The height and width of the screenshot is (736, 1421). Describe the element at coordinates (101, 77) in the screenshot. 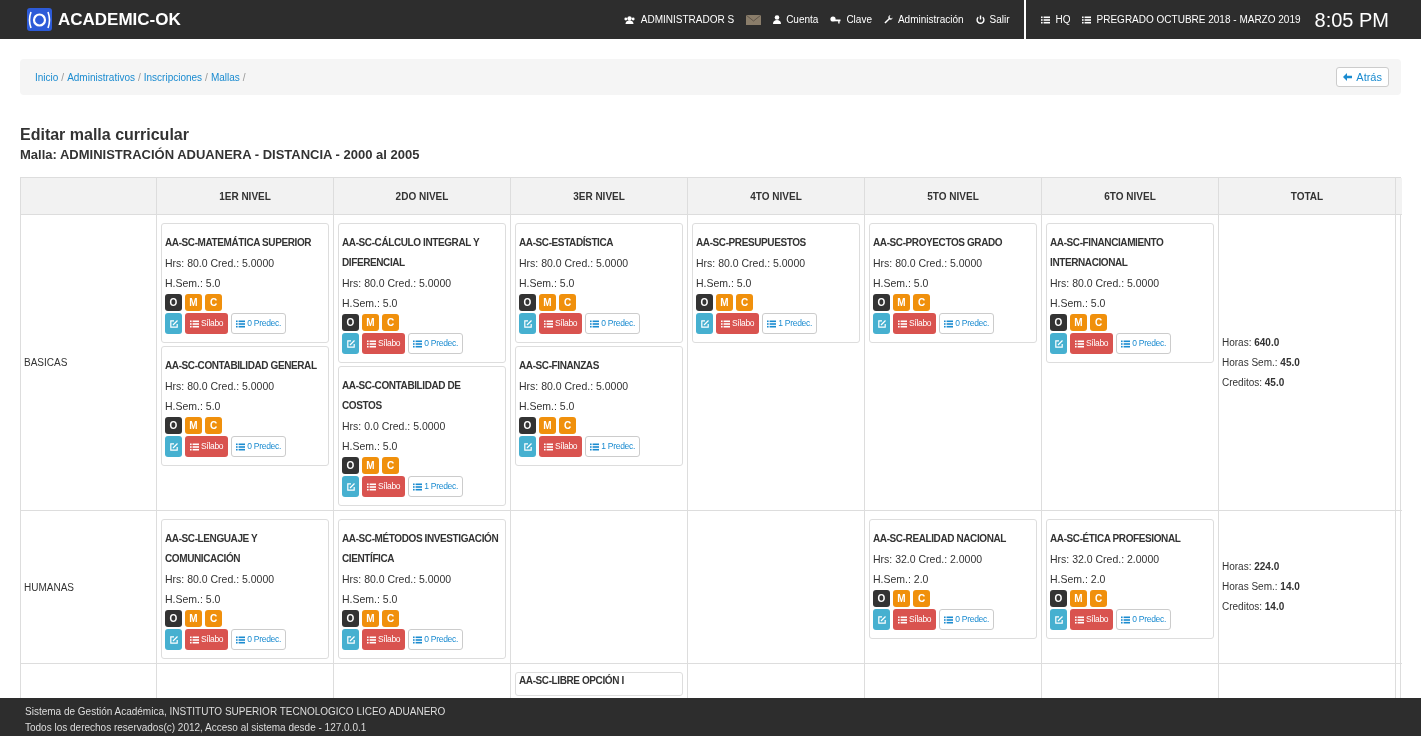

I see `breadcrumb-link: Administrativos` at that location.